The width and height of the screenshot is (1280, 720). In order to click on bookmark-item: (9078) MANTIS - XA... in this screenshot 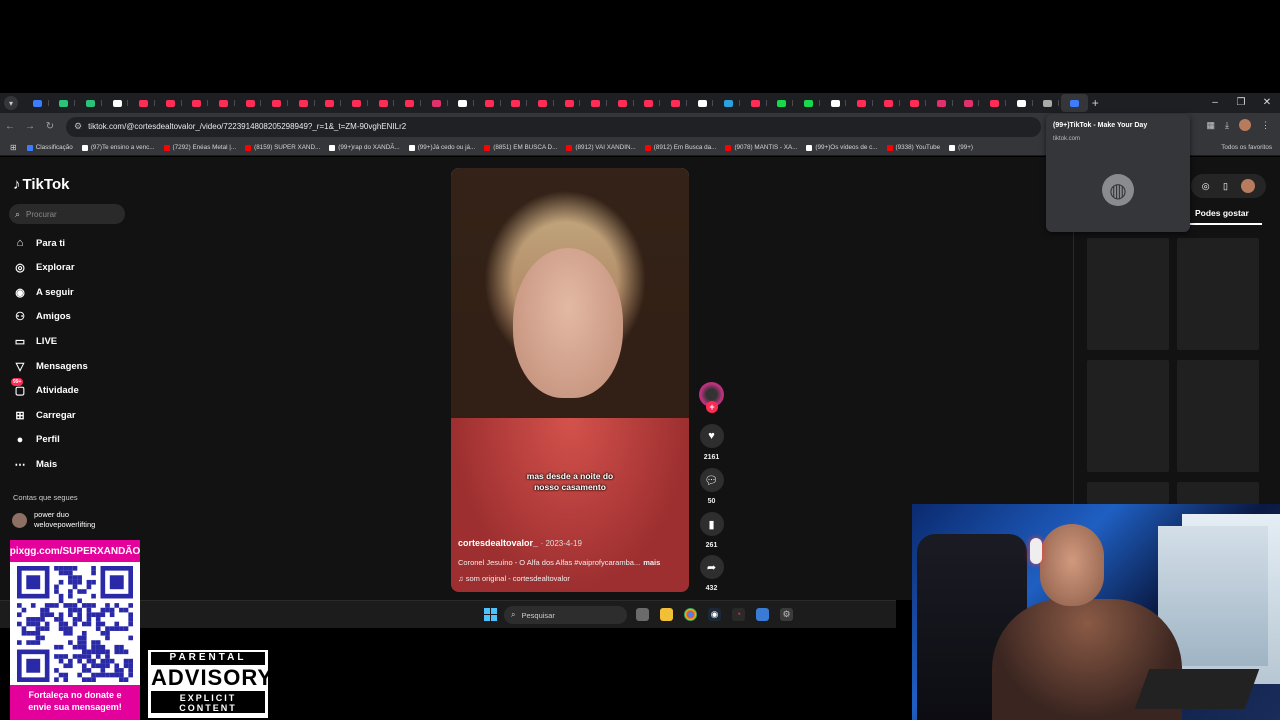, I will do `click(761, 147)`.